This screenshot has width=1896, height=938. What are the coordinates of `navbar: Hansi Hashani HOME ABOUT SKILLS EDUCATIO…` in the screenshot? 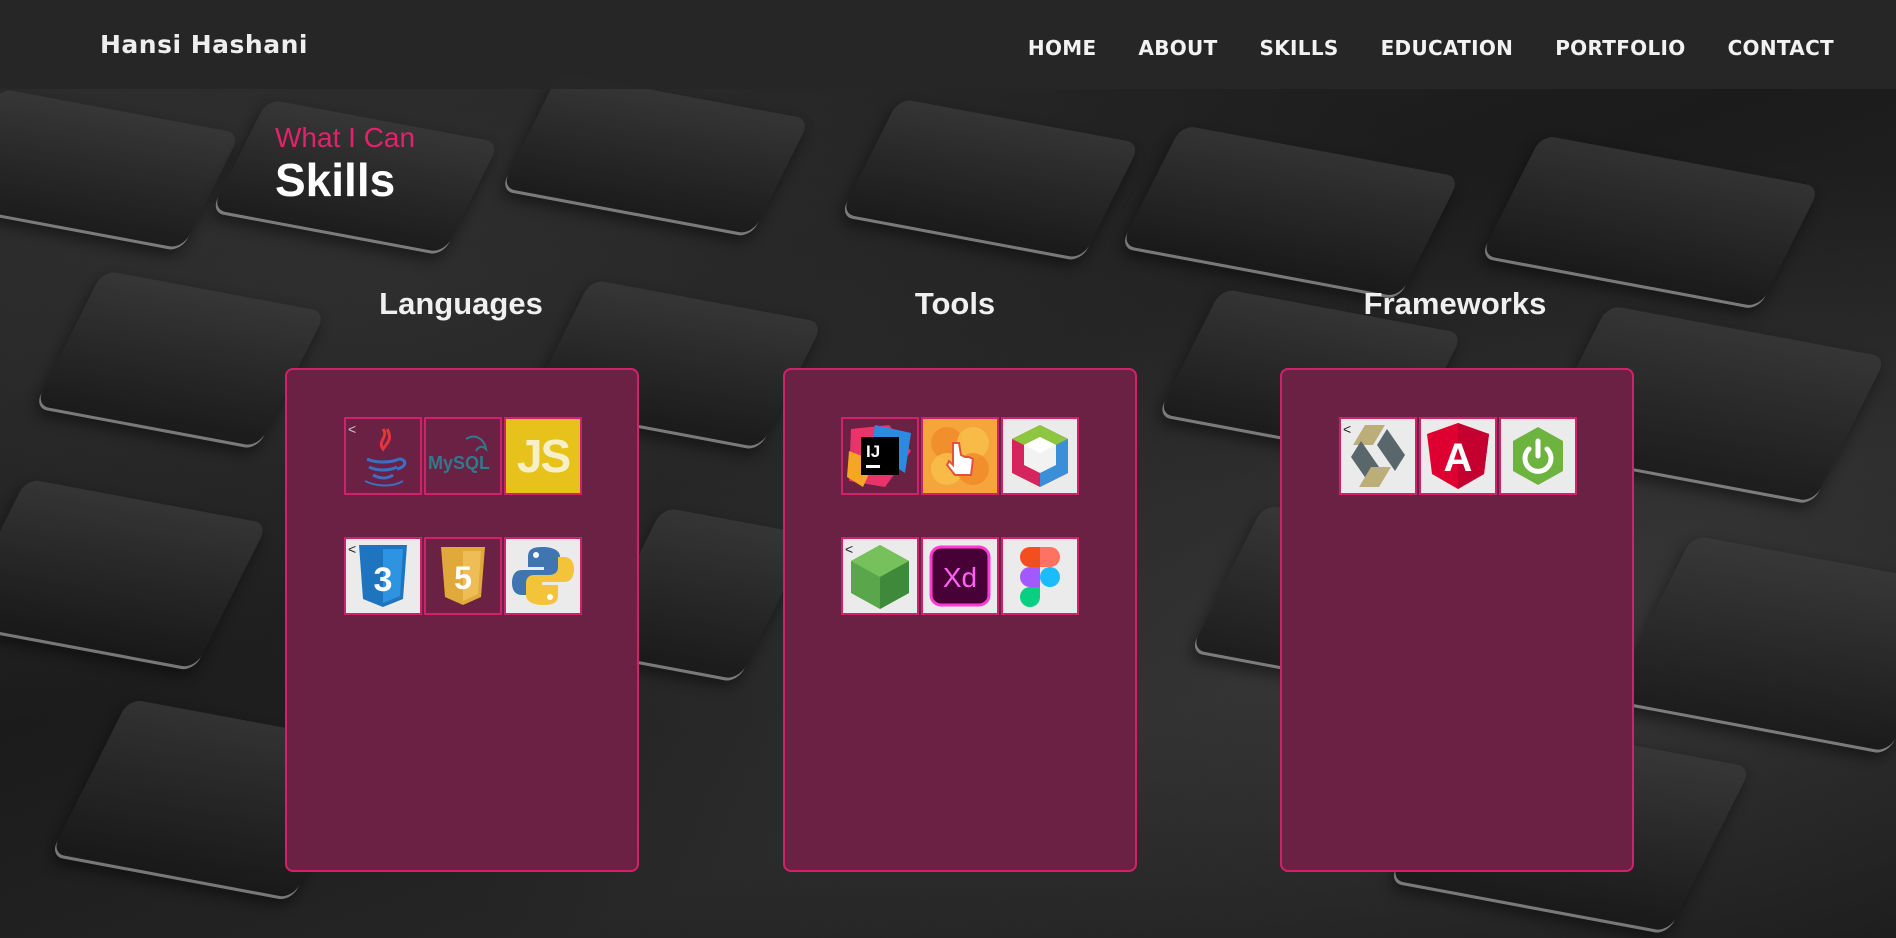 It's located at (948, 44).